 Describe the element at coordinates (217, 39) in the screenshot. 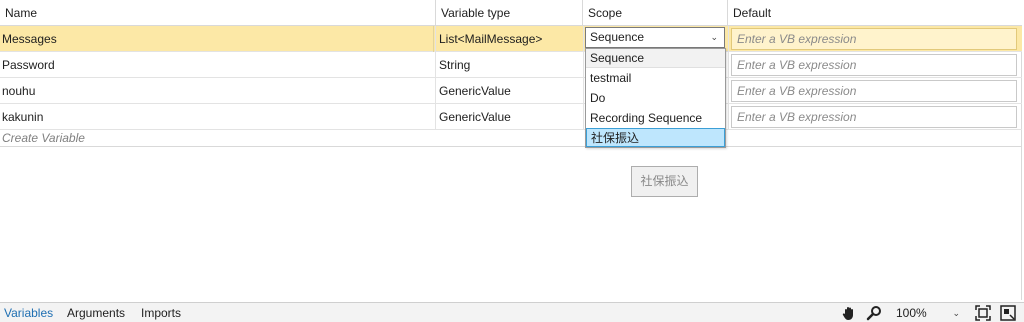

I see `variable-name-cell: Messages` at that location.